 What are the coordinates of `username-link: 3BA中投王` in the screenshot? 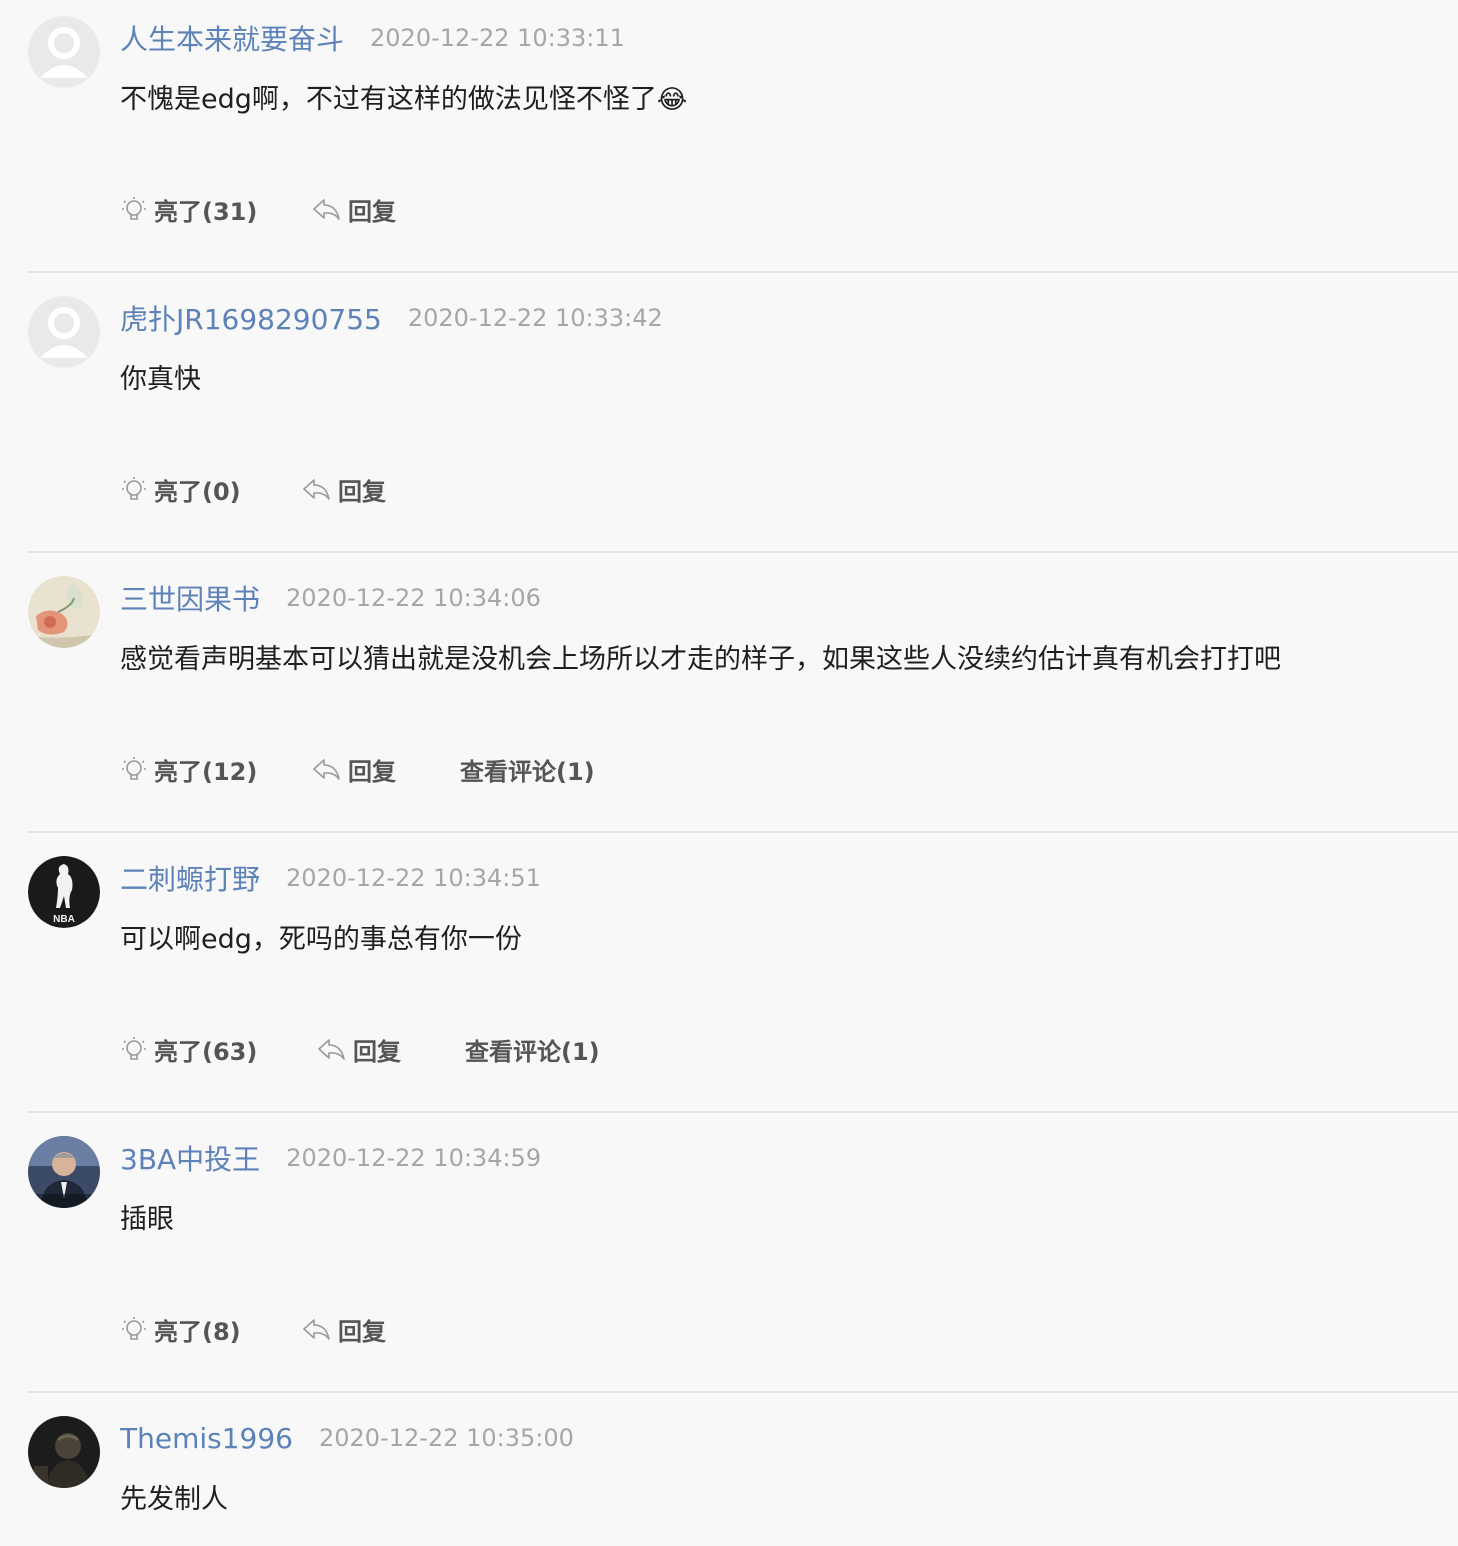 It's located at (190, 1158).